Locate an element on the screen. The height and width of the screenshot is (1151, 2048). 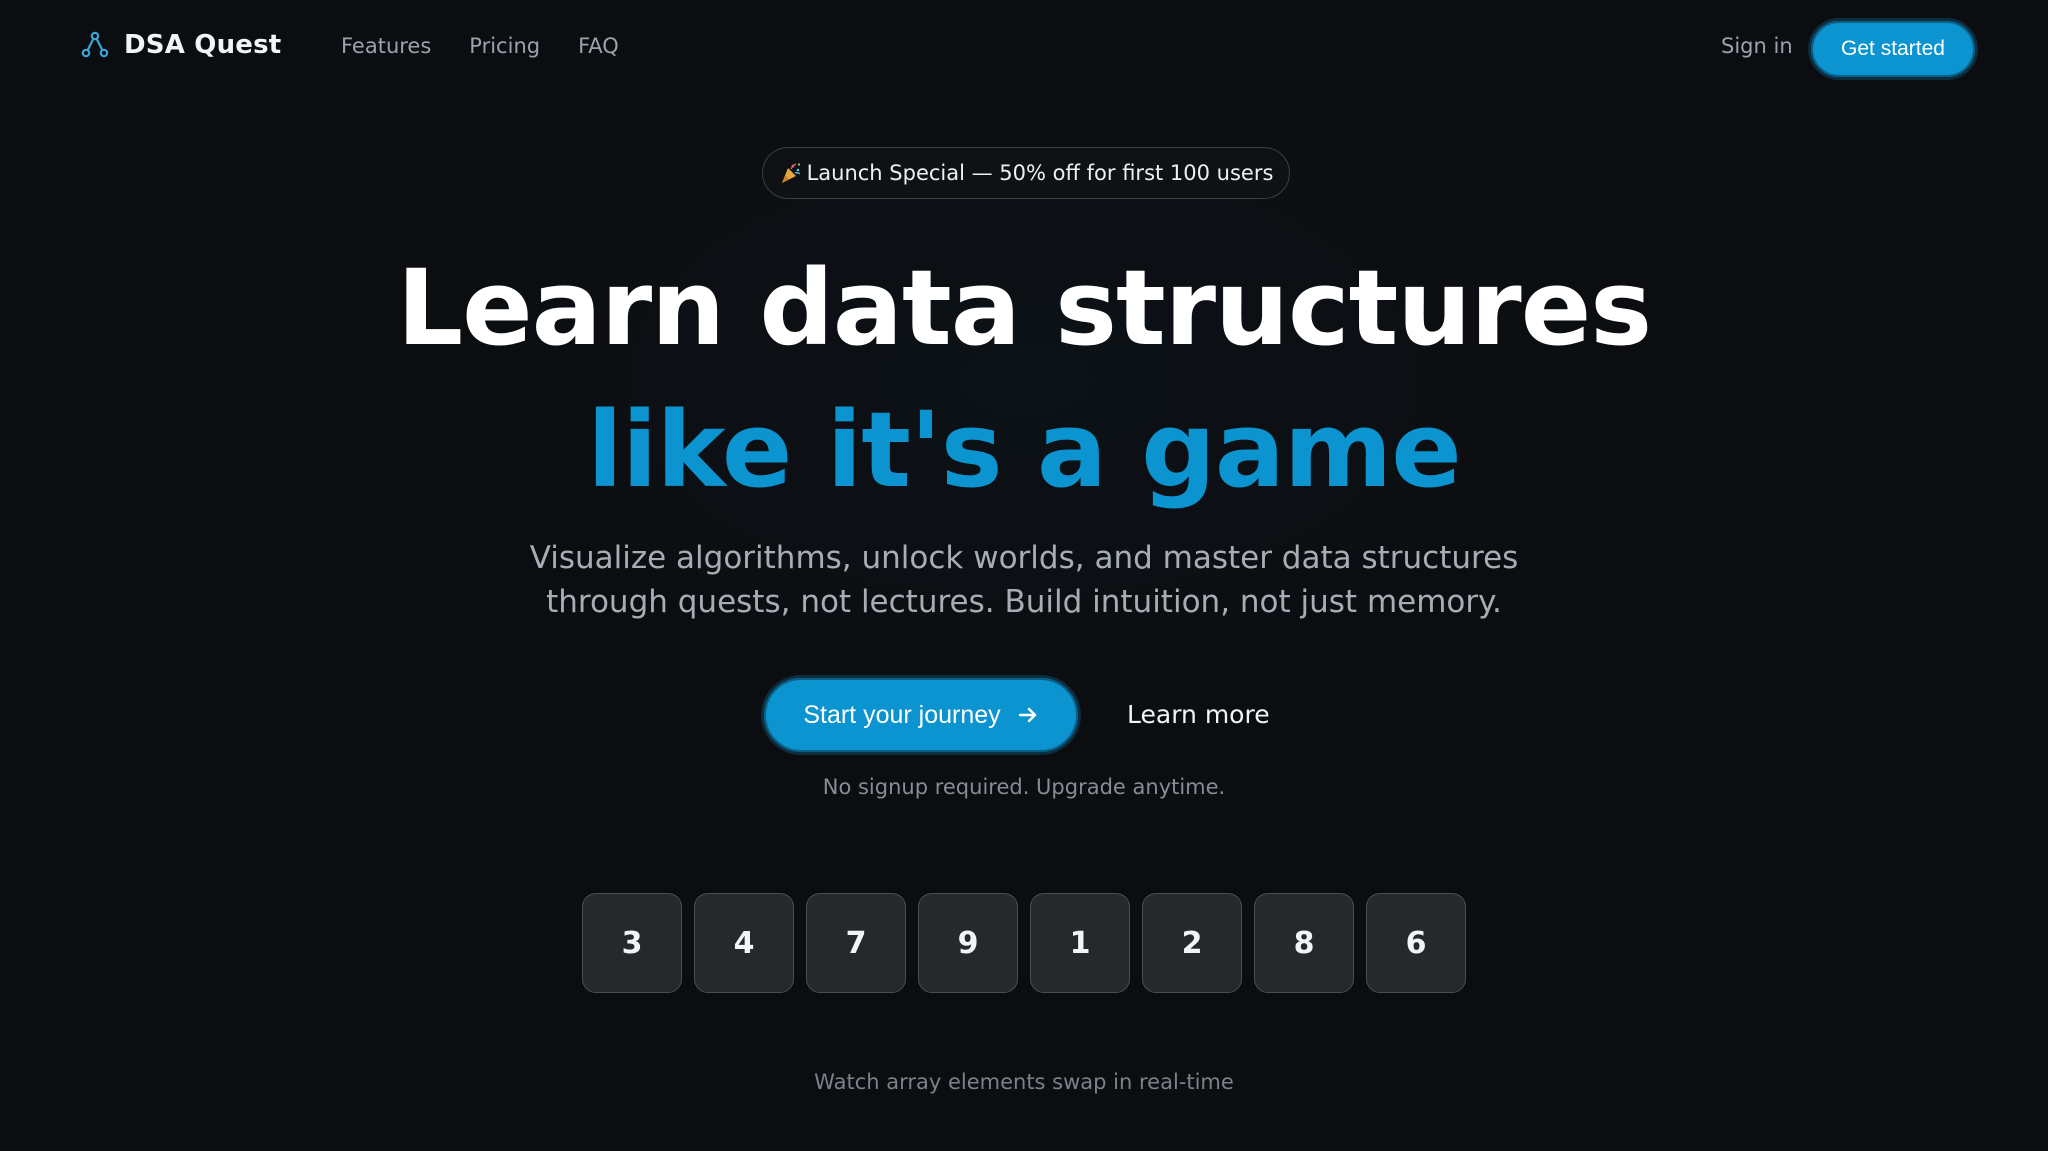
party-popper-icon is located at coordinates (791, 173).